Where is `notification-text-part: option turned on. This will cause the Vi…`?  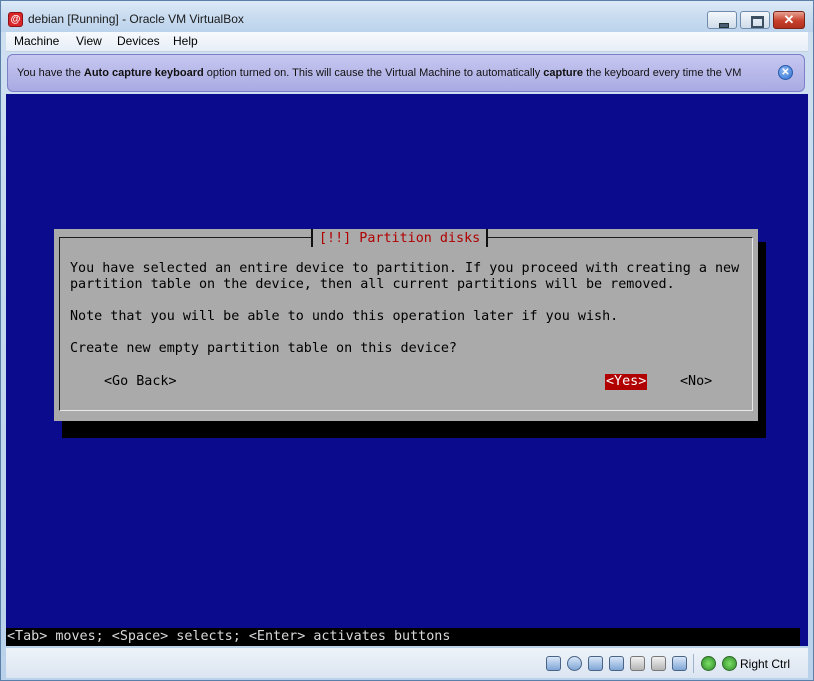 notification-text-part: option turned on. This will cause the Vi… is located at coordinates (373, 73).